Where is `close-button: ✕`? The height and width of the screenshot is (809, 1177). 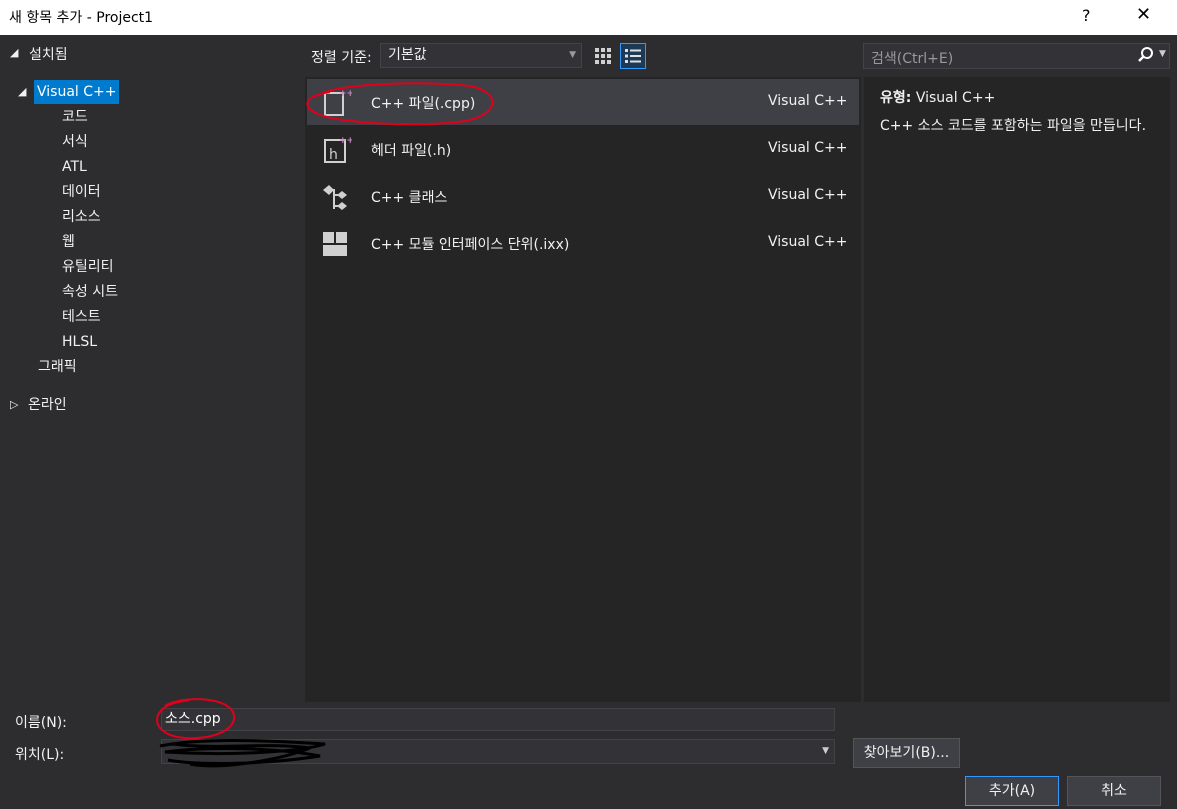
close-button: ✕ is located at coordinates (1143, 14).